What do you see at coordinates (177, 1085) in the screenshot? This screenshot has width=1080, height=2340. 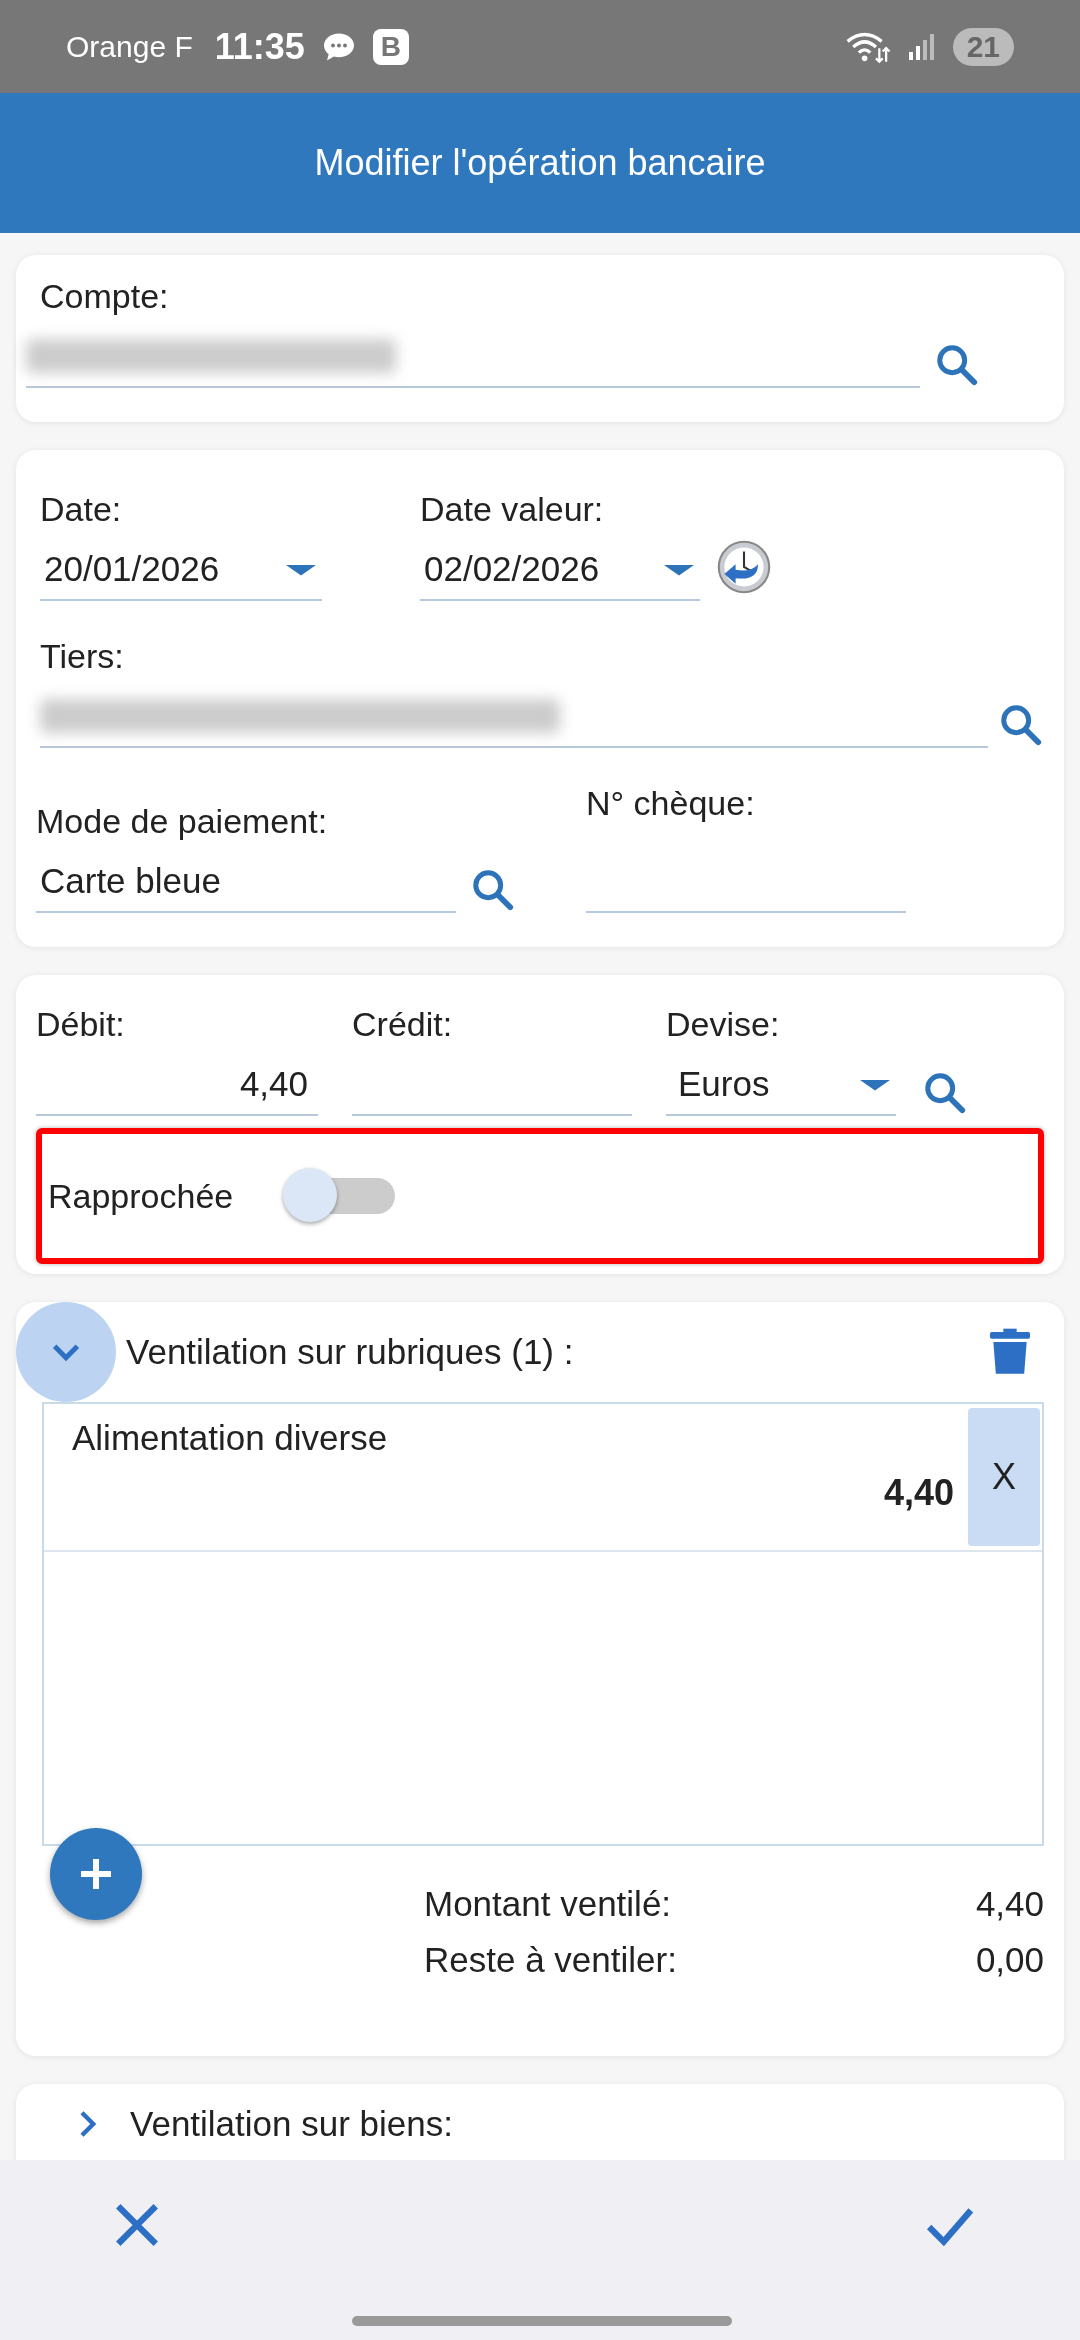 I see `debit-field: 4,40` at bounding box center [177, 1085].